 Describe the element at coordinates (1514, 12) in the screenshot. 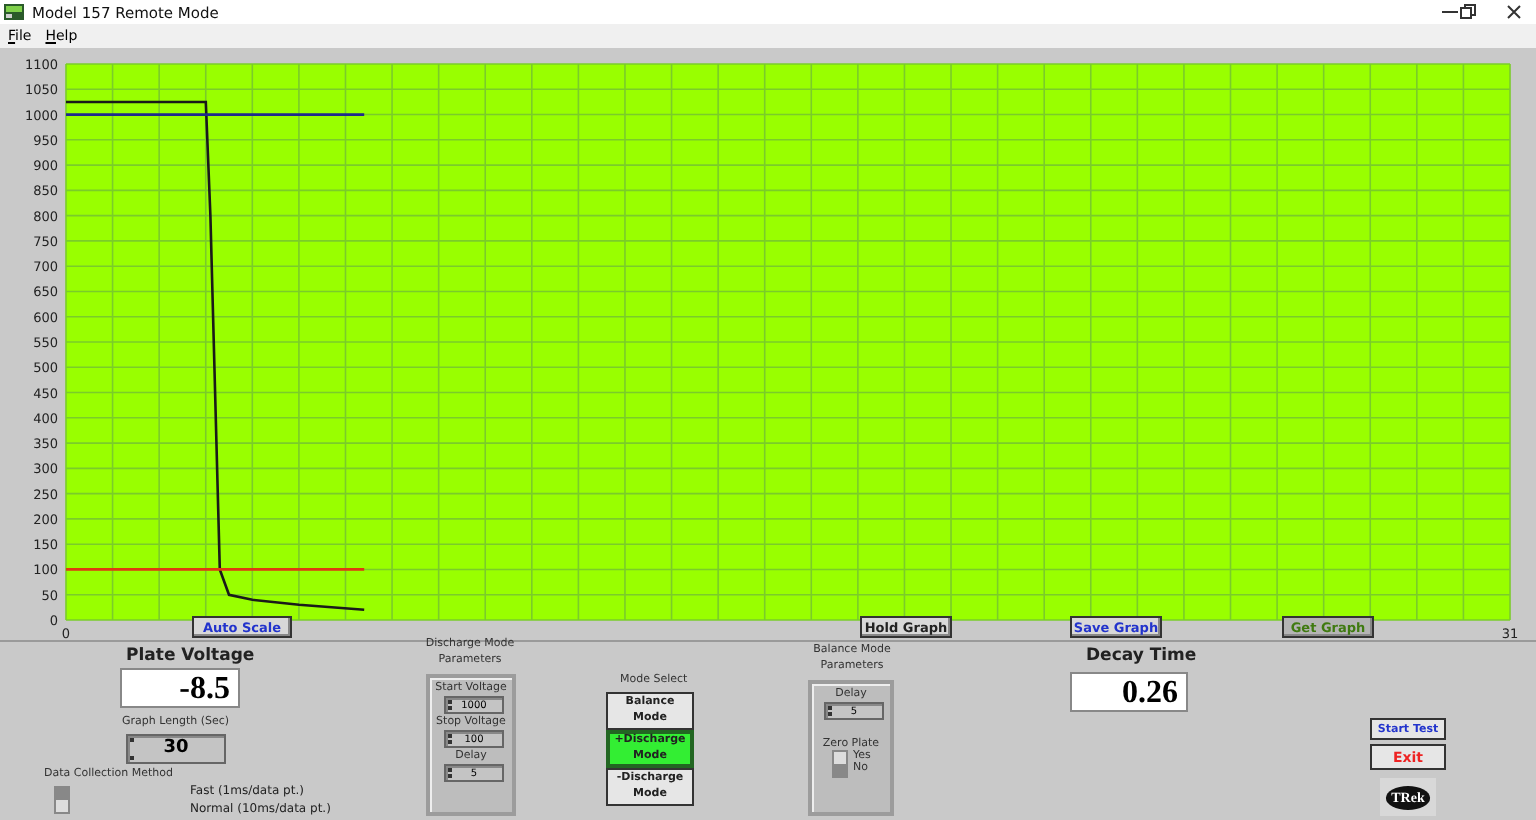

I see `close-icon` at that location.